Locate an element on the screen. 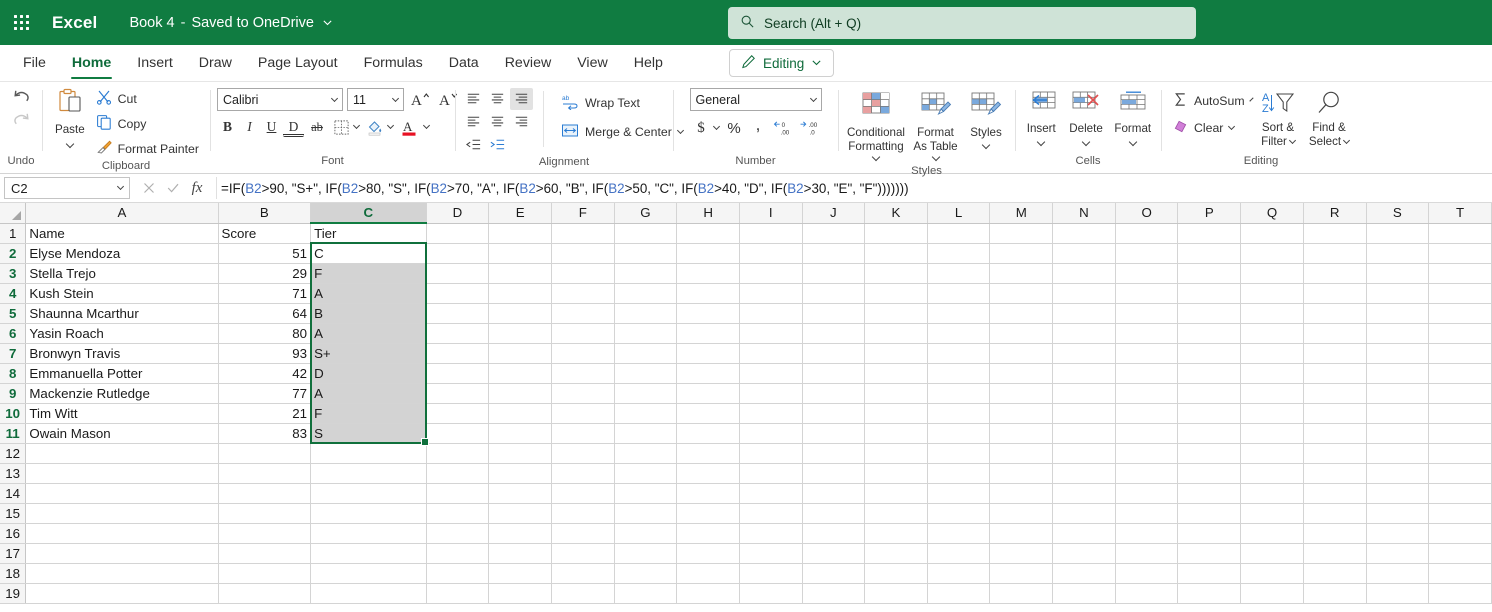  cell-C11: S is located at coordinates (368, 433).